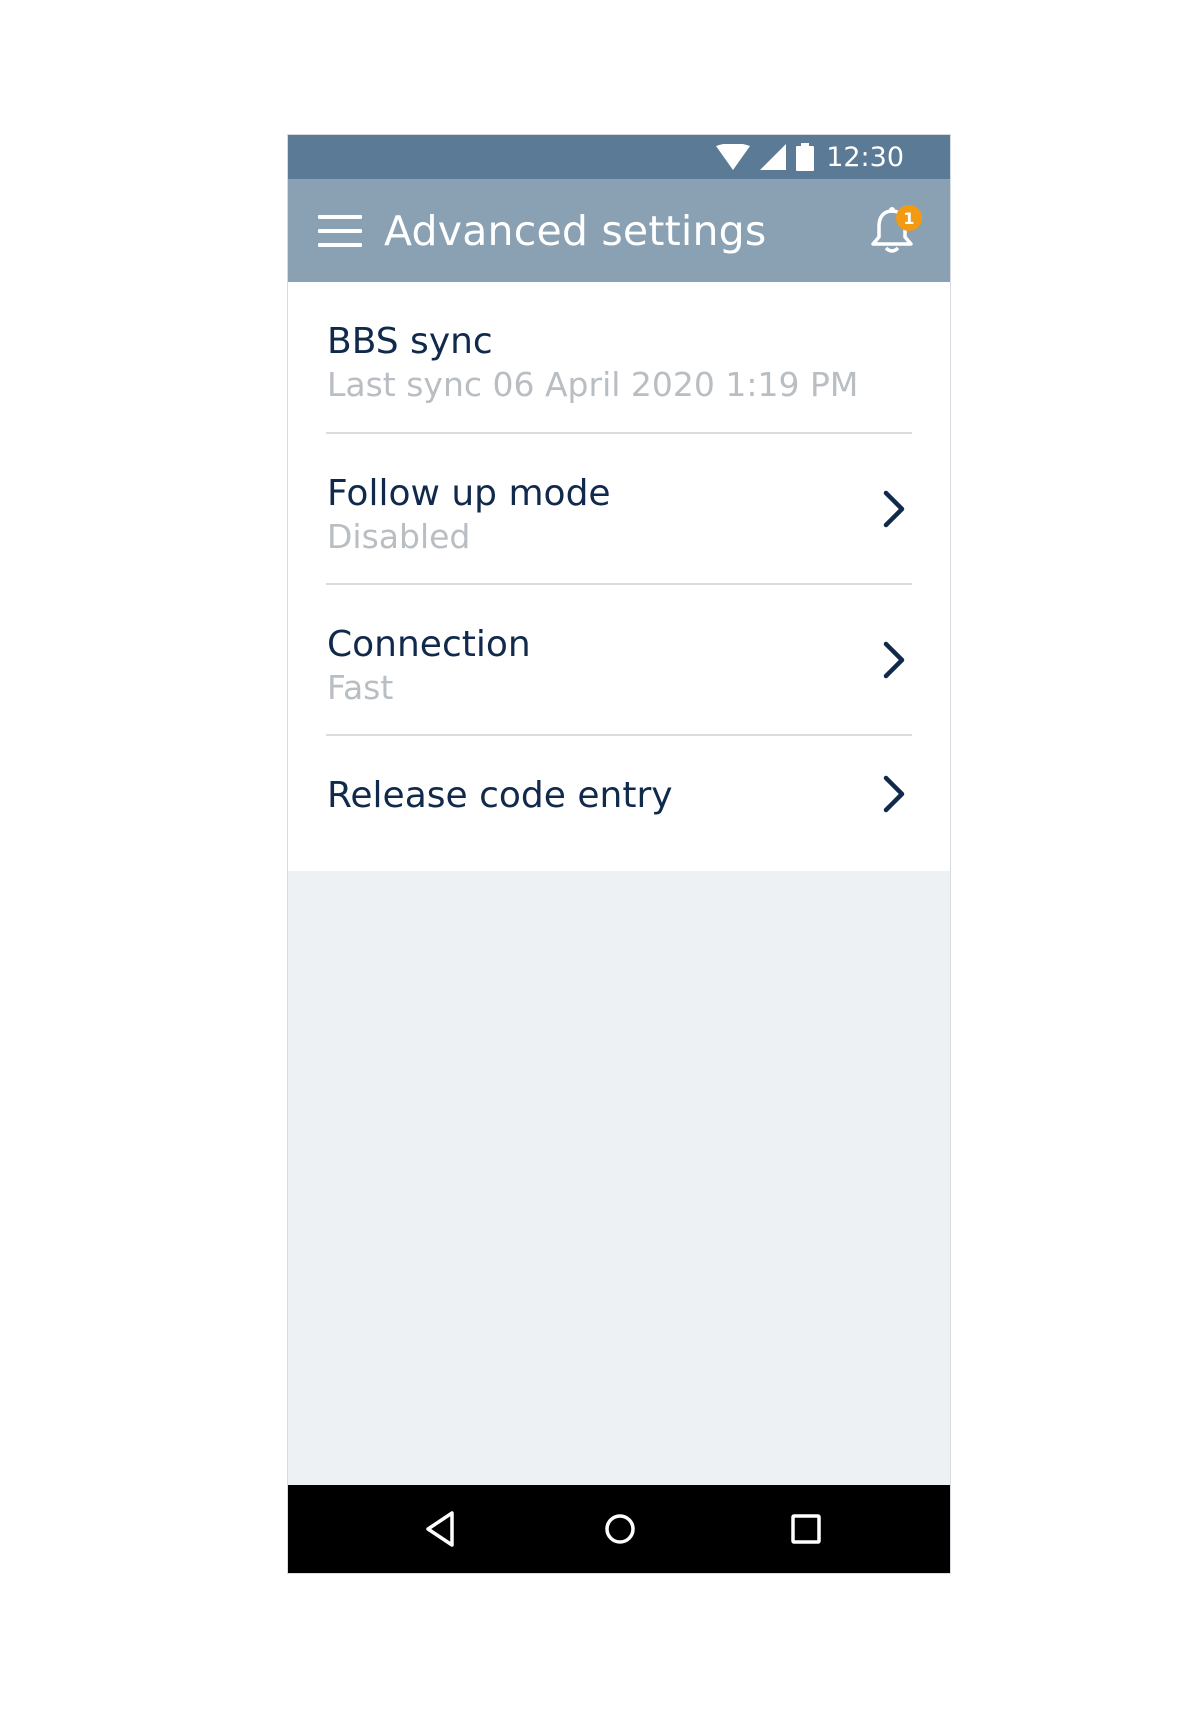 This screenshot has height=1730, width=1190. What do you see at coordinates (619, 660) in the screenshot?
I see `setting-connection: Connection Fast` at bounding box center [619, 660].